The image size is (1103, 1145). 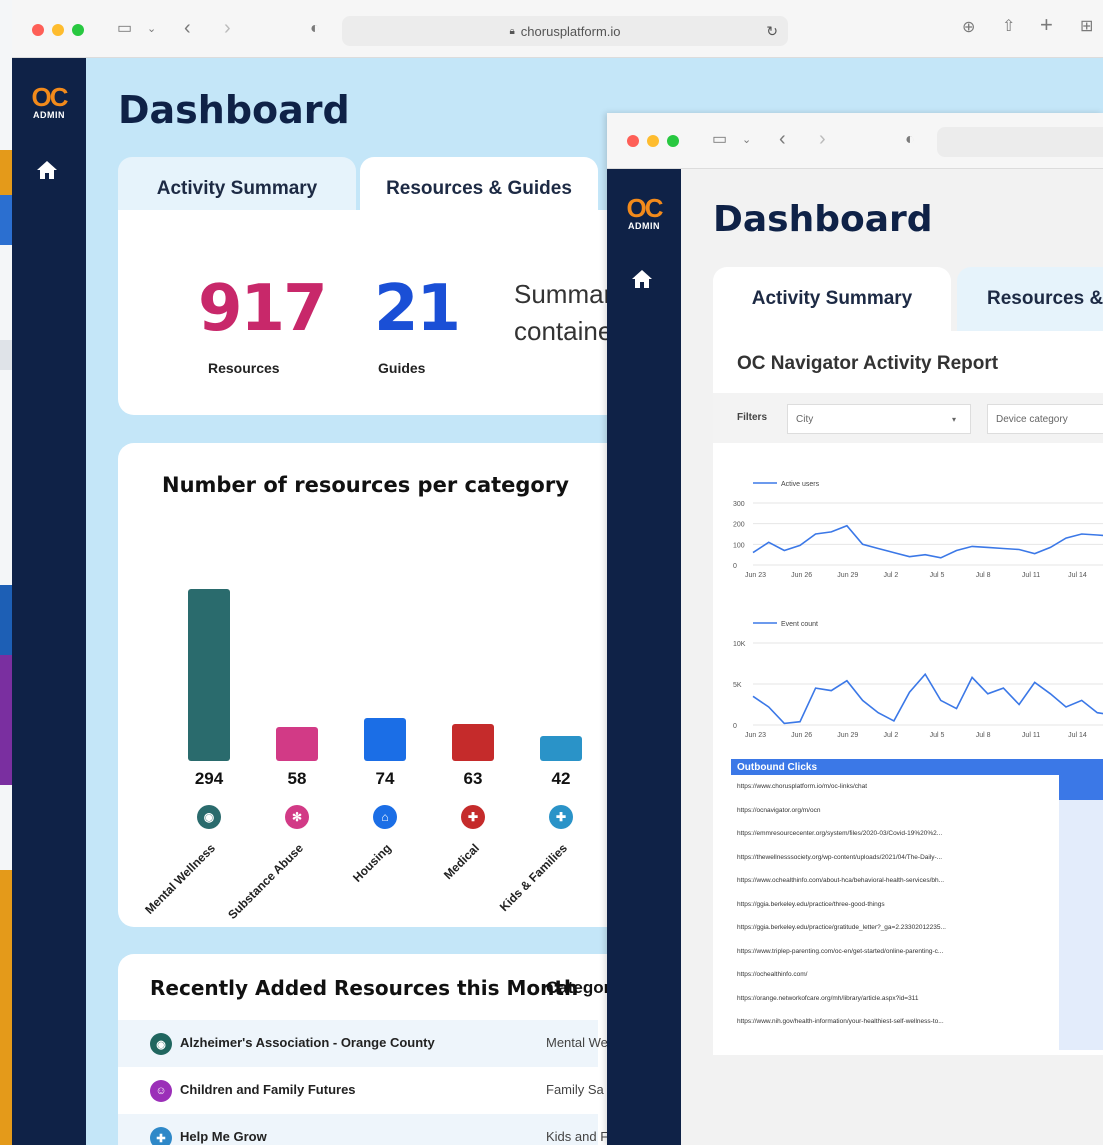 What do you see at coordinates (363, 1129) in the screenshot?
I see `table-row: ✚ Help Me Grow Kids and F` at bounding box center [363, 1129].